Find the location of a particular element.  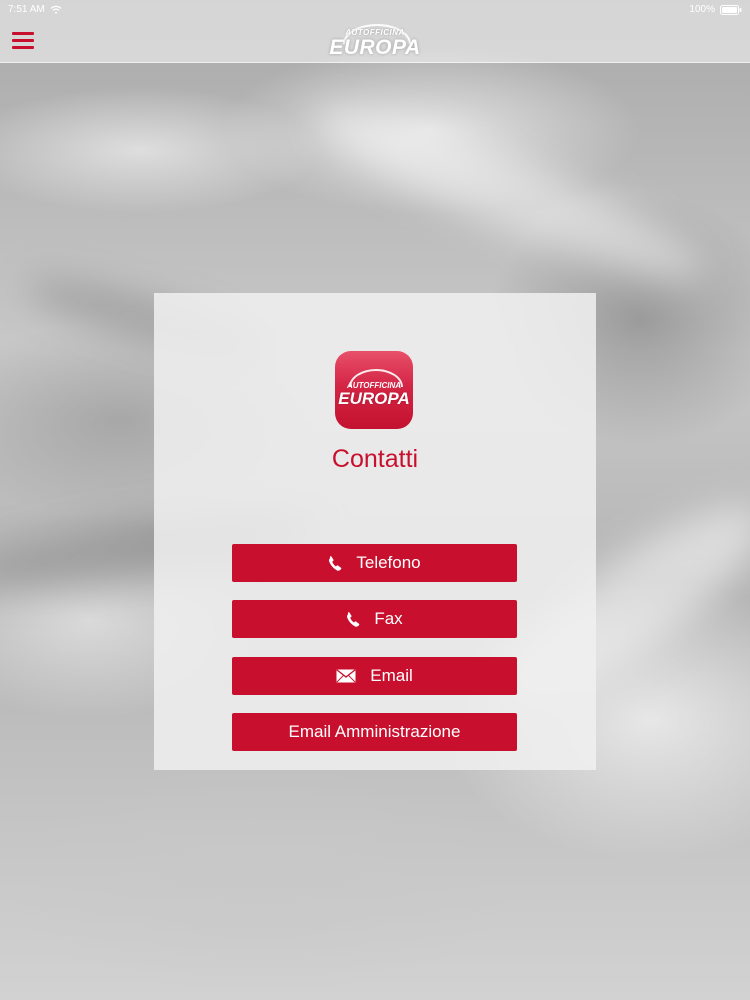

phone-button-label: Telefono is located at coordinates (388, 562).